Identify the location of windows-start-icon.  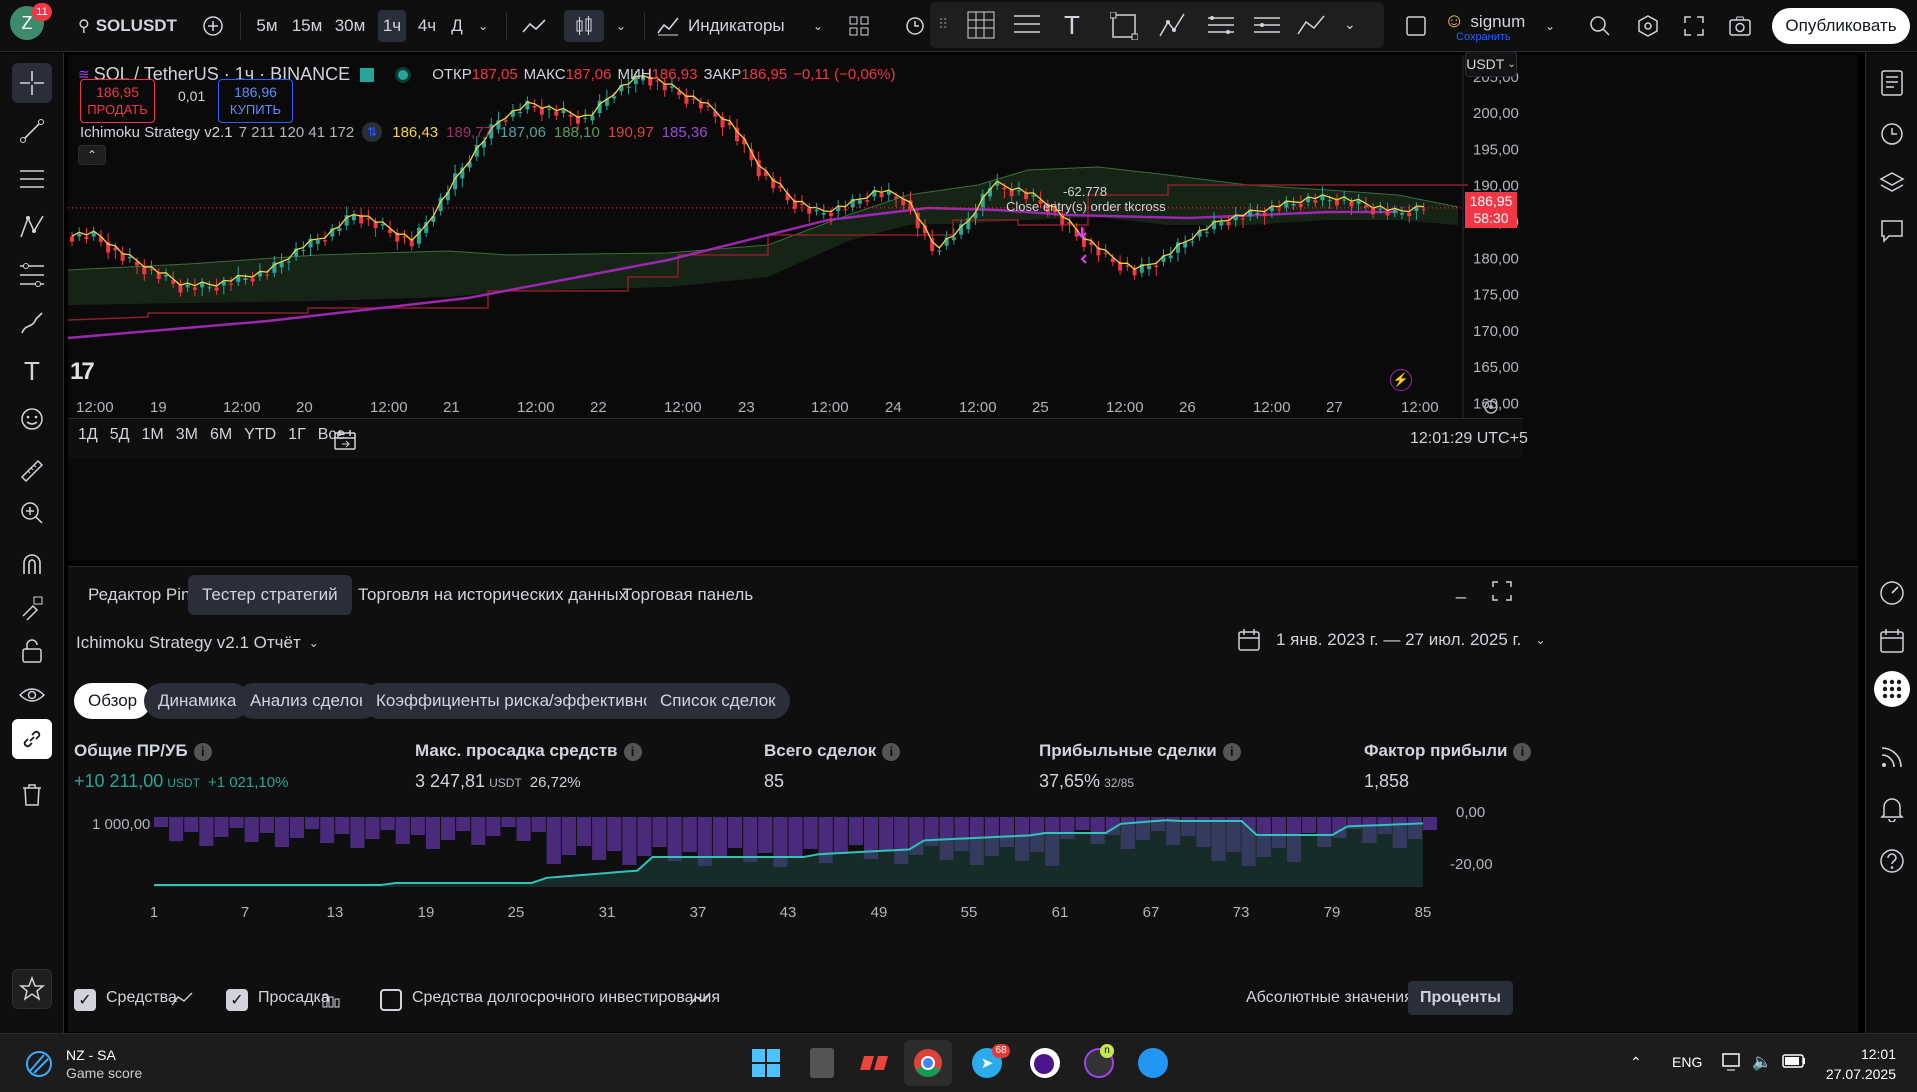
(766, 1065).